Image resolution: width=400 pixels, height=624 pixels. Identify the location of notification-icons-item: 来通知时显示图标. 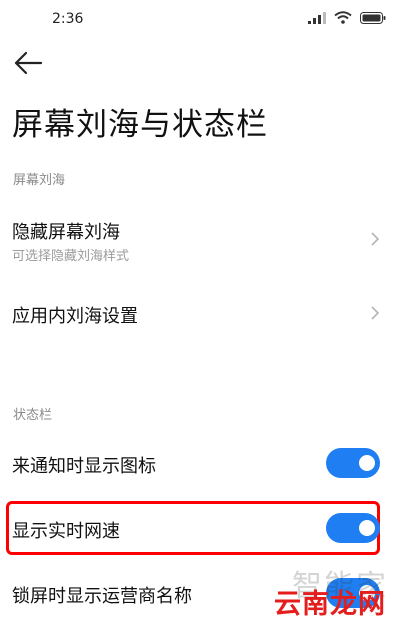
(200, 463).